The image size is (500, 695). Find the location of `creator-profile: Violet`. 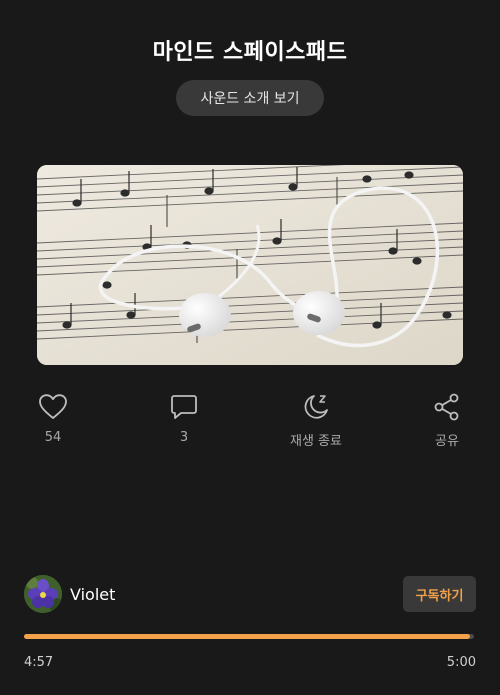

creator-profile: Violet is located at coordinates (69, 594).